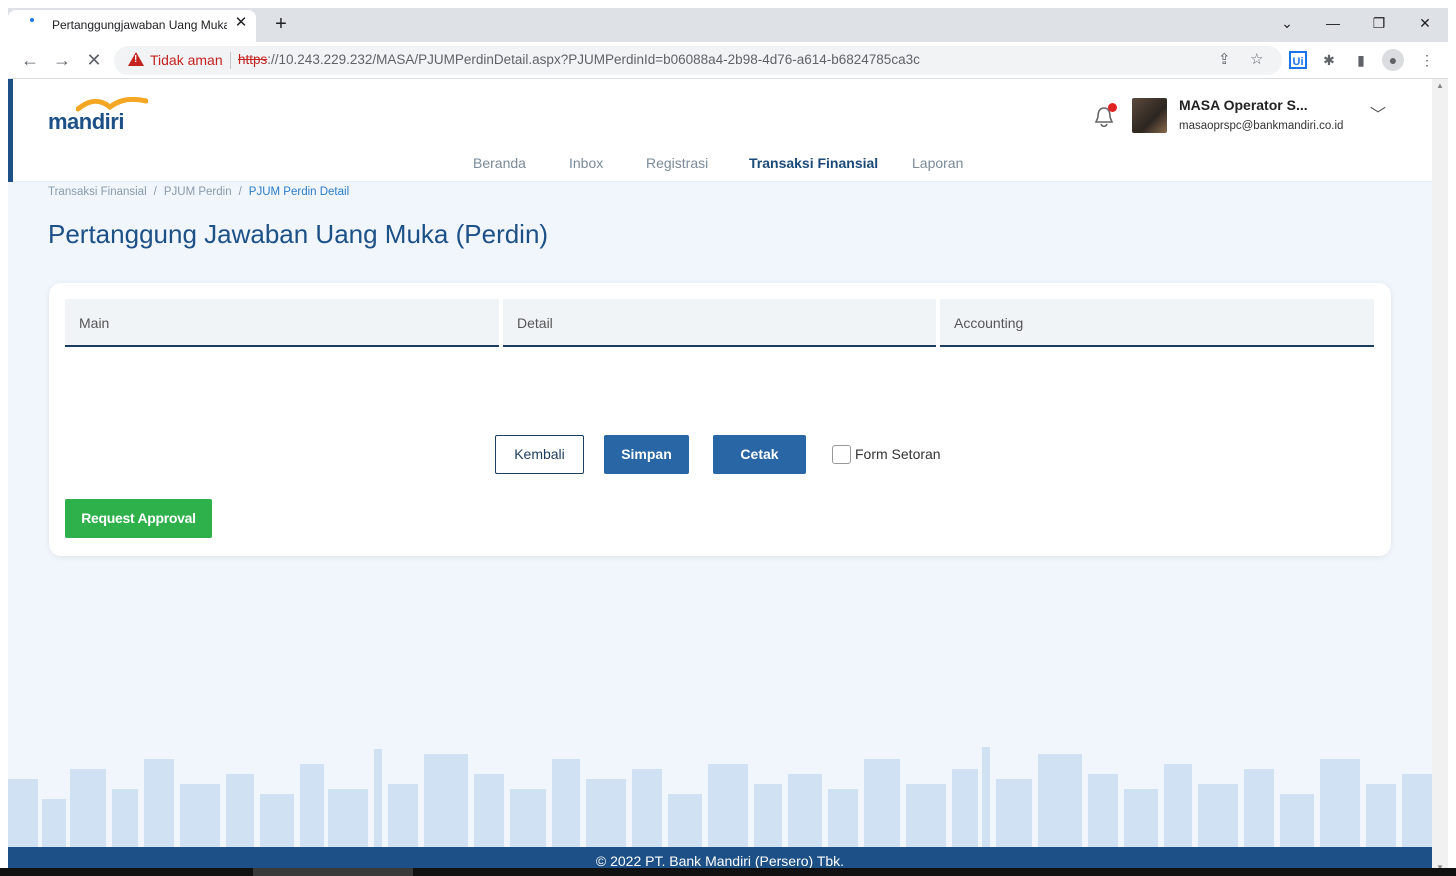  Describe the element at coordinates (298, 234) in the screenshot. I see `page-title: Pertanggung Jawaban Uang Muka (Perdin)` at that location.